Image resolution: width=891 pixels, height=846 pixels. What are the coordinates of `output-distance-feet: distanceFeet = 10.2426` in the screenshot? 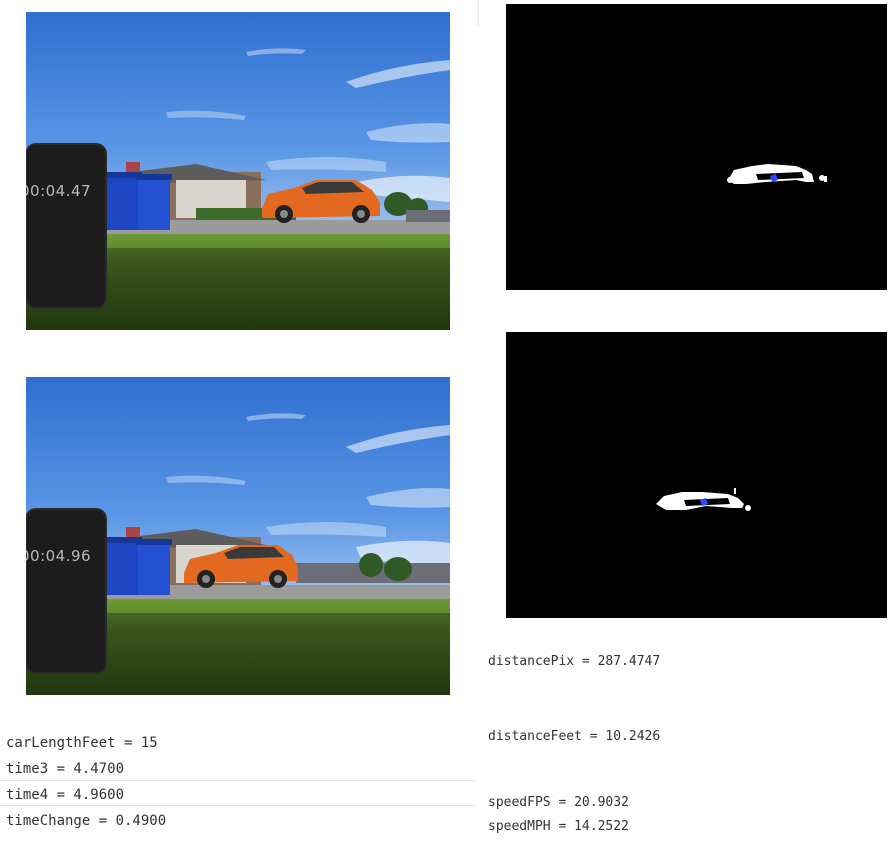 It's located at (574, 736).